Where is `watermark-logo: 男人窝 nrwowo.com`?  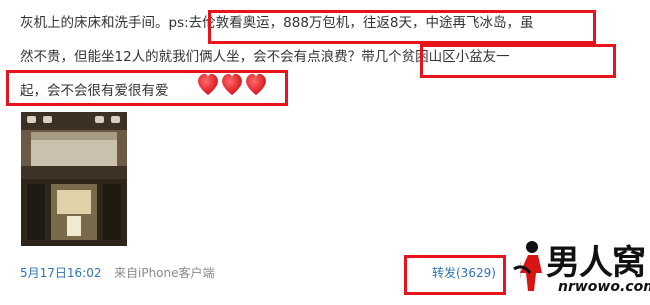 watermark-logo: 男人窝 nrwowo.com is located at coordinates (574, 269).